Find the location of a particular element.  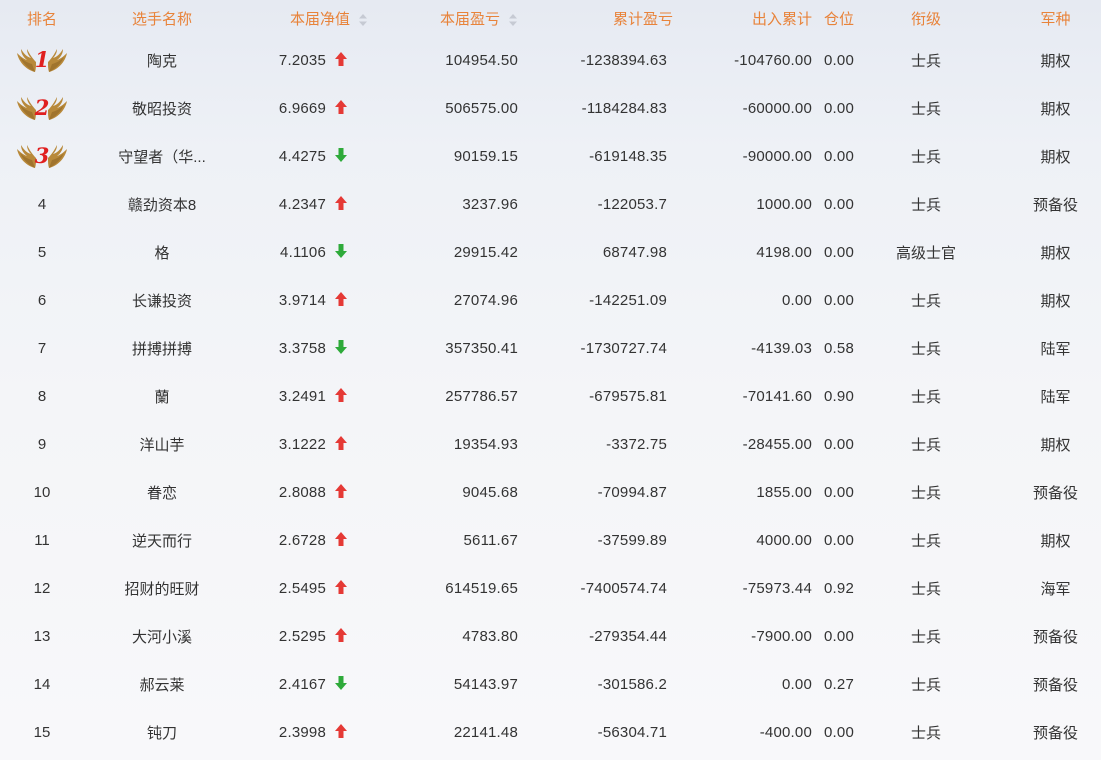

rank-cell: 12 is located at coordinates (42, 588).